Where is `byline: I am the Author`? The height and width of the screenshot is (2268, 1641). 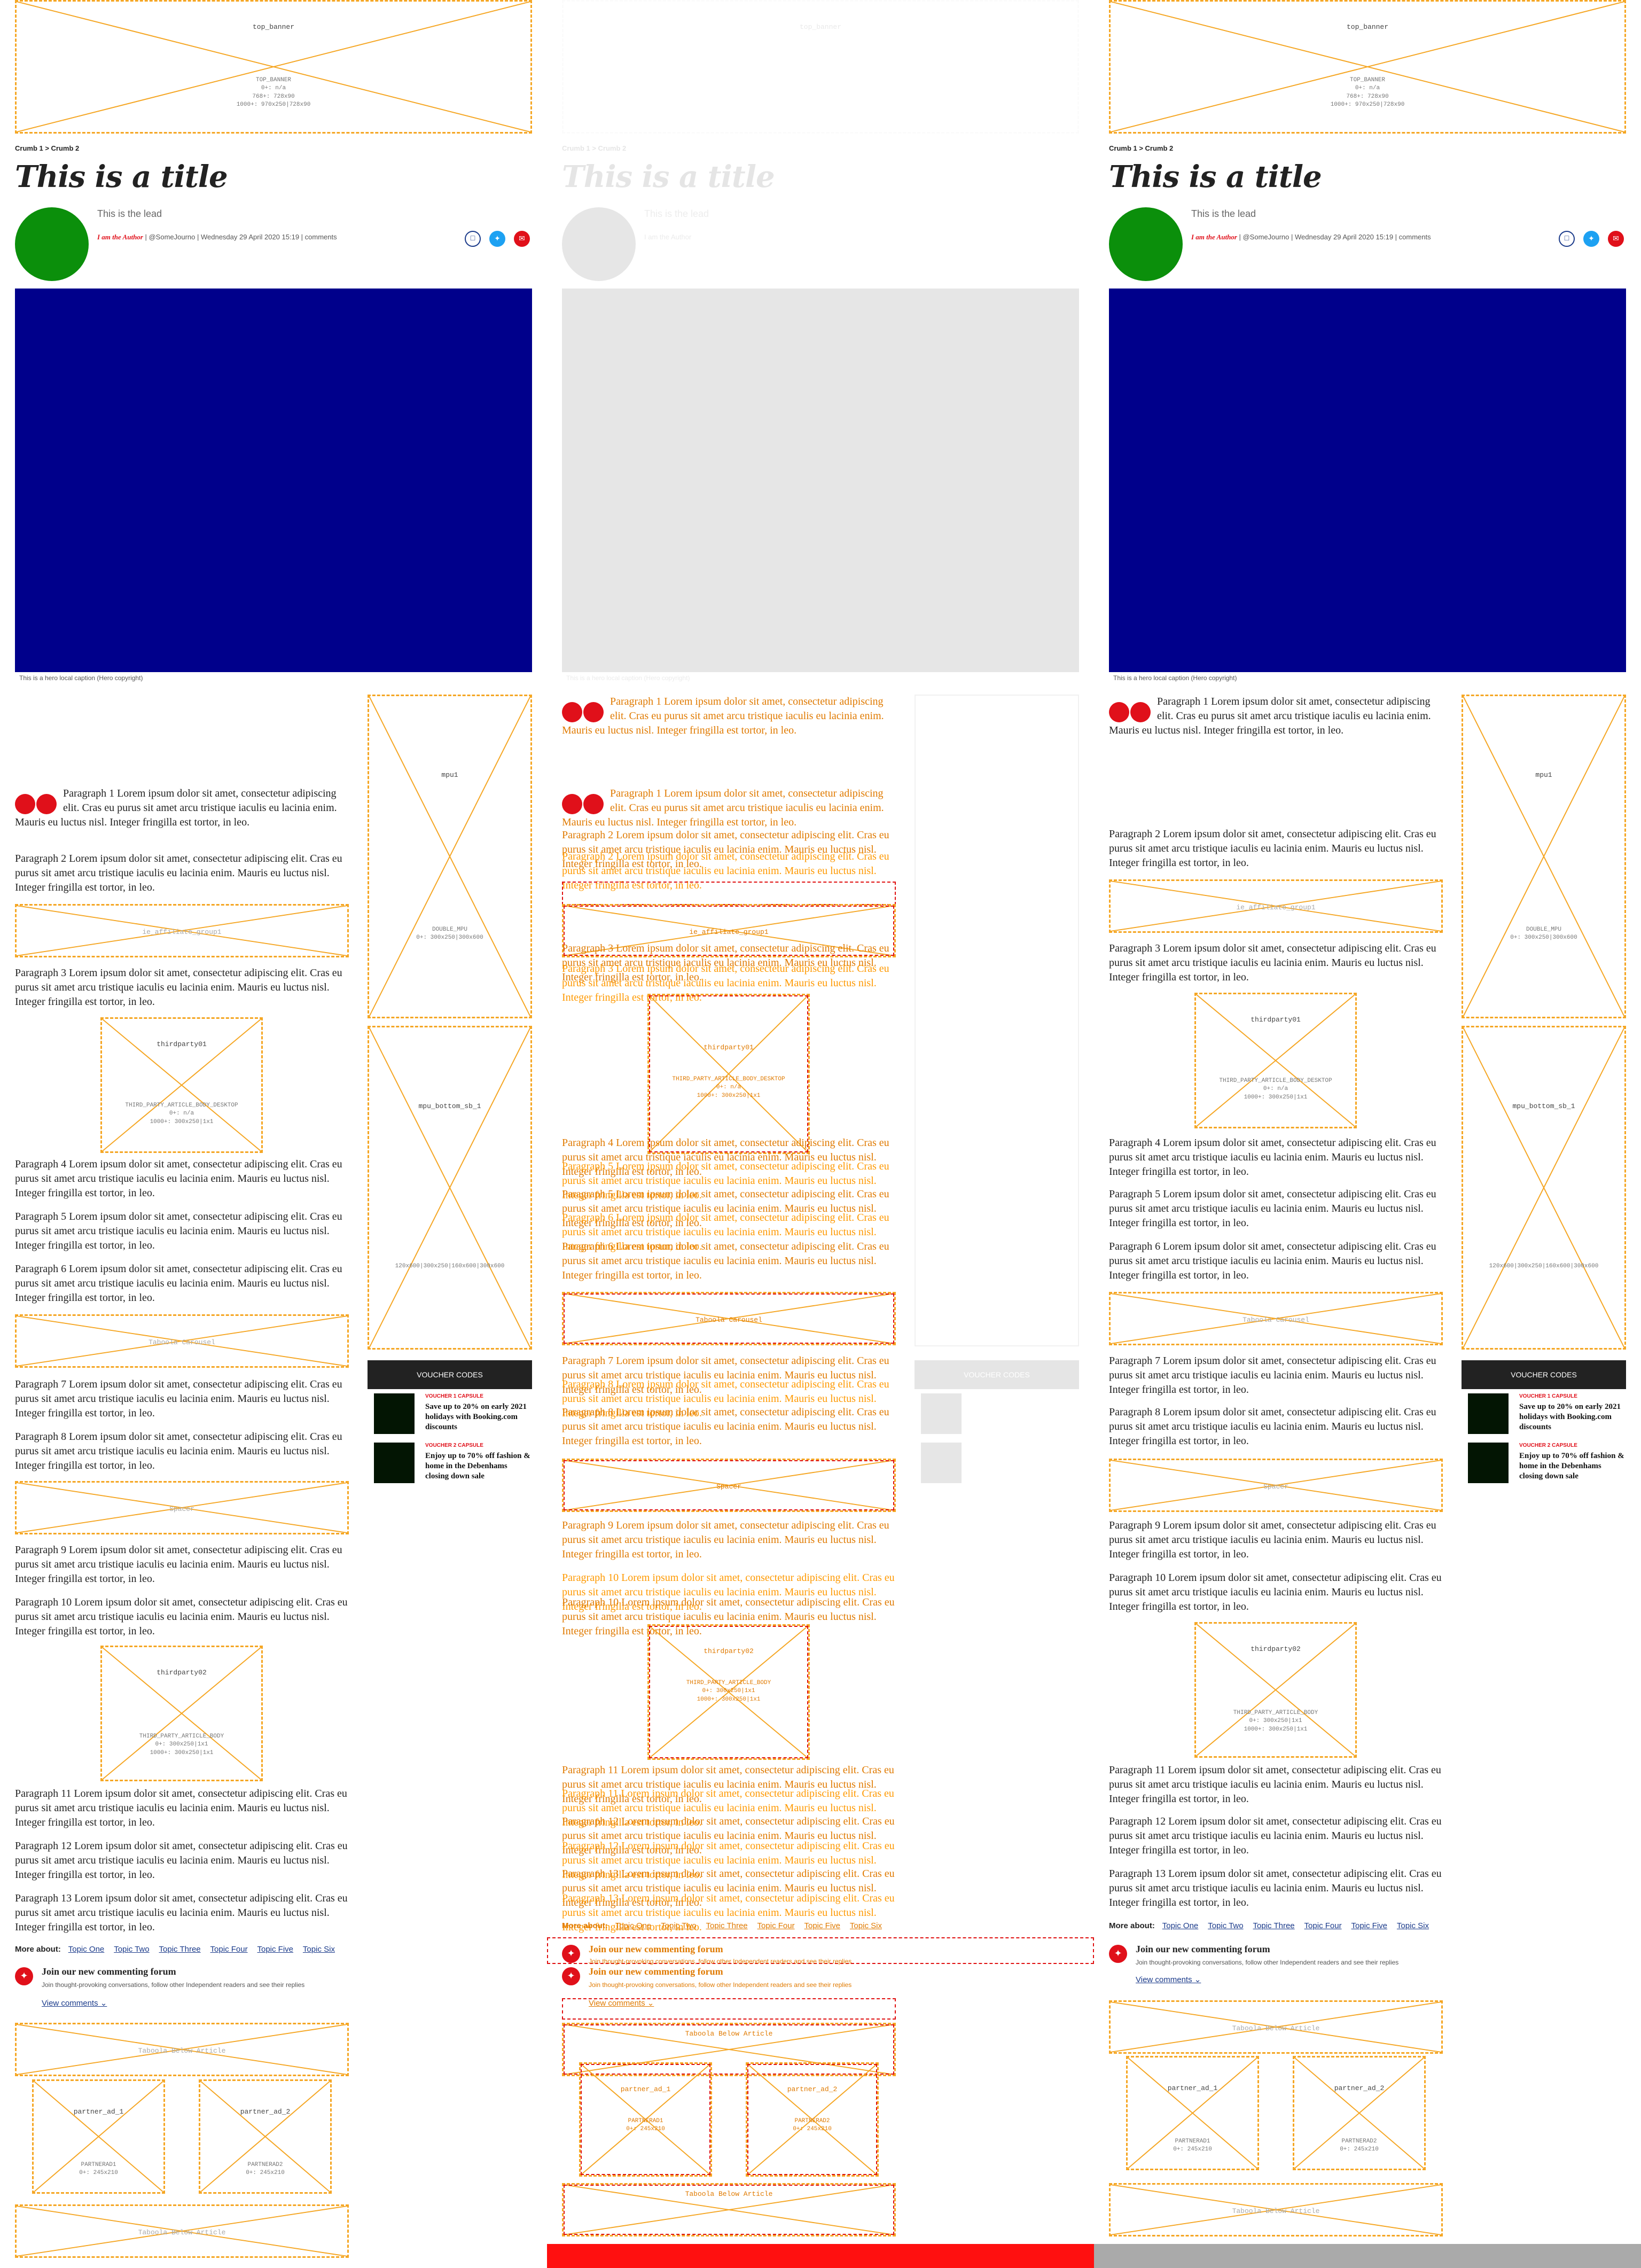 byline: I am the Author is located at coordinates (667, 237).